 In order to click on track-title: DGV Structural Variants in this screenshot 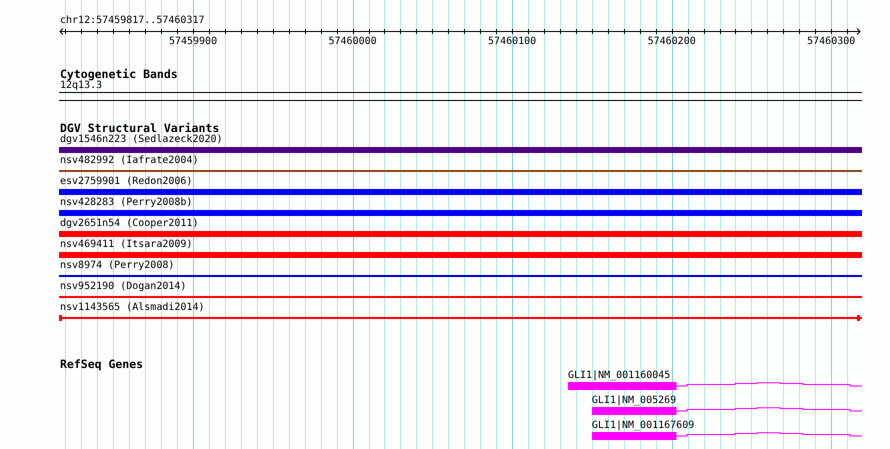, I will do `click(139, 128)`.